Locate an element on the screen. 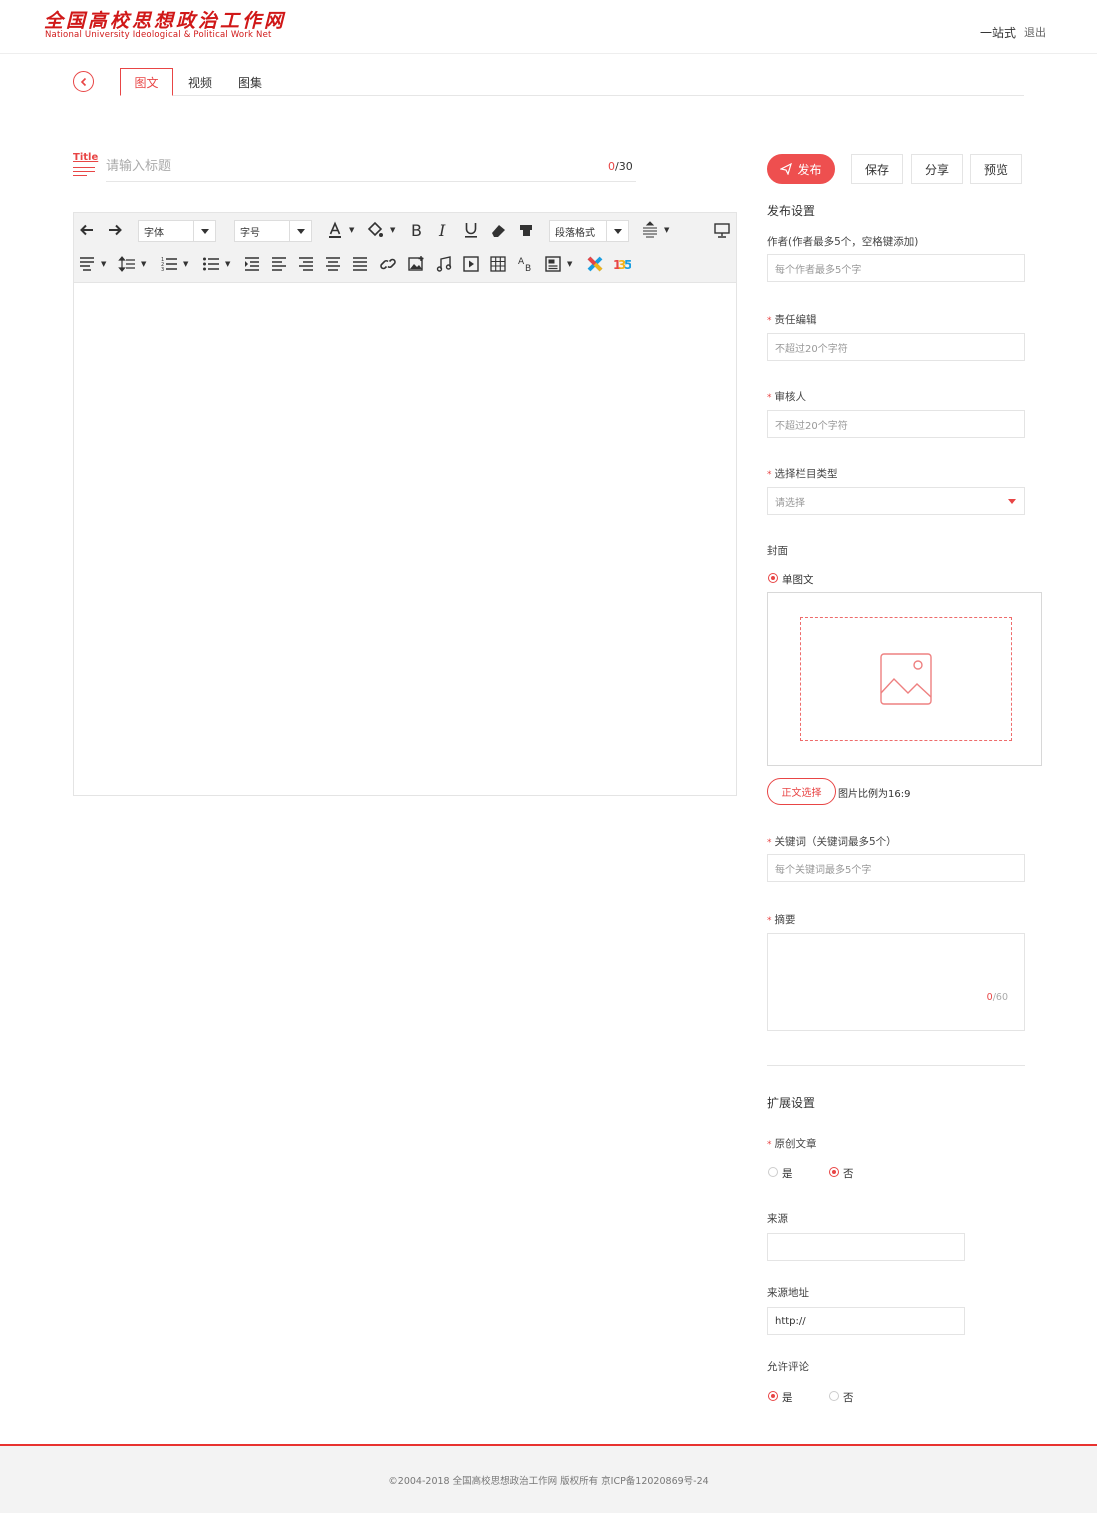 The height and width of the screenshot is (1513, 1097). svg-text: A is located at coordinates (521, 262).